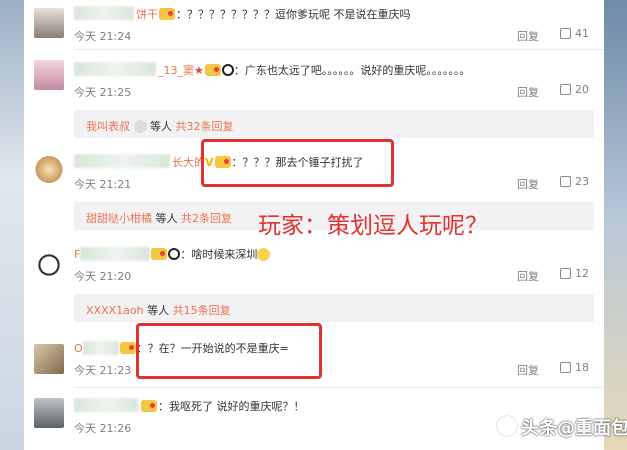 Image resolution: width=627 pixels, height=450 pixels. What do you see at coordinates (176, 70) in the screenshot?
I see `username: _13_窦` at bounding box center [176, 70].